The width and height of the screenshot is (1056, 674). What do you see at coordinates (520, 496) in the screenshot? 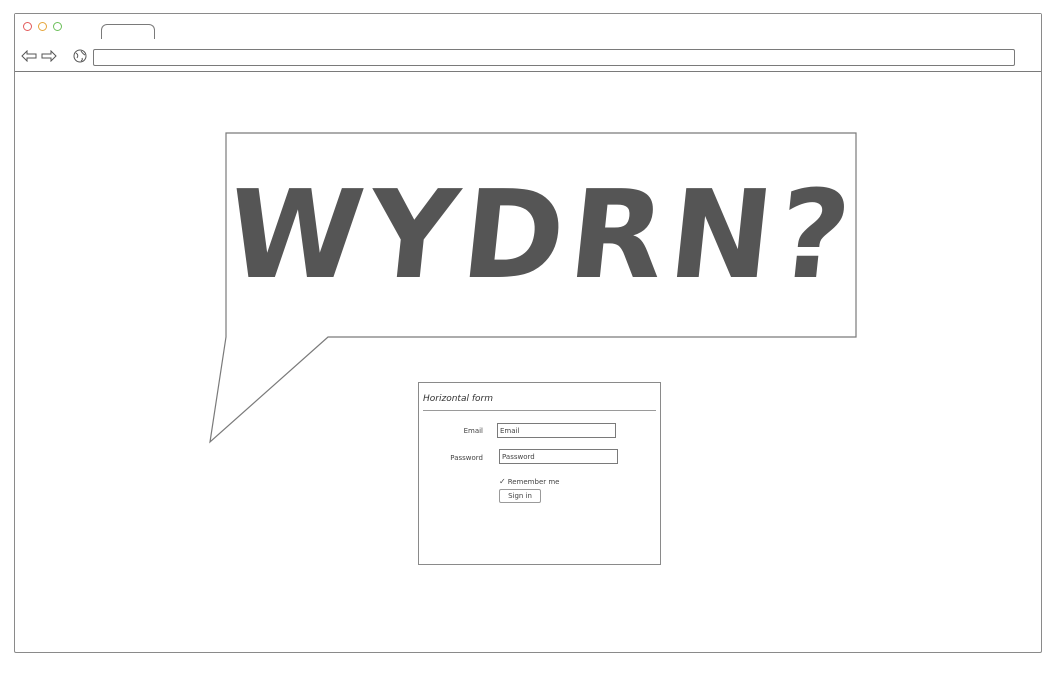
I see `sign-in-button: Sign in` at bounding box center [520, 496].